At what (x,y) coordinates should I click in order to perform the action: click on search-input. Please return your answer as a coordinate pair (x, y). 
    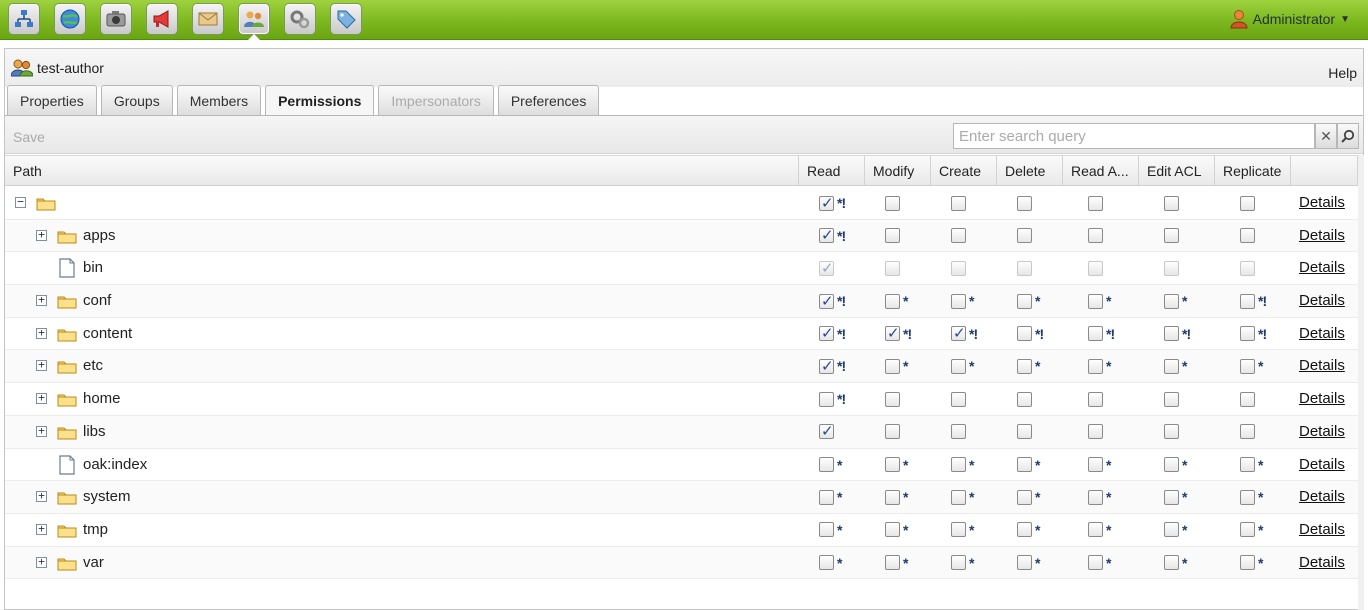
    Looking at the image, I should click on (1134, 136).